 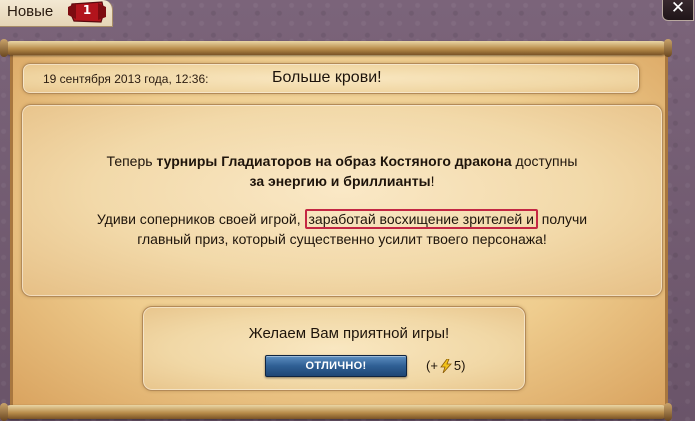 I want to click on lightning-bolt-icon, so click(x=446, y=365).